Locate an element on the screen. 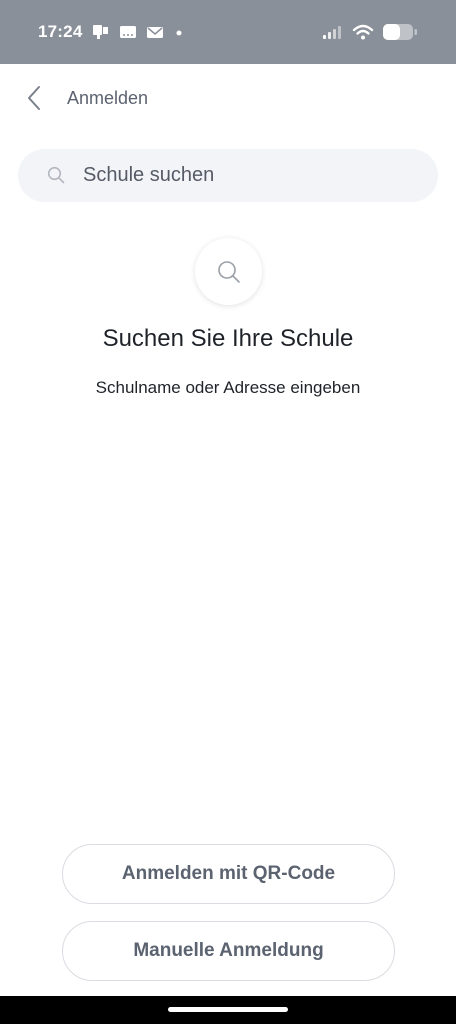  qr-login-button: Anmelden mit QR-Code is located at coordinates (228, 874).